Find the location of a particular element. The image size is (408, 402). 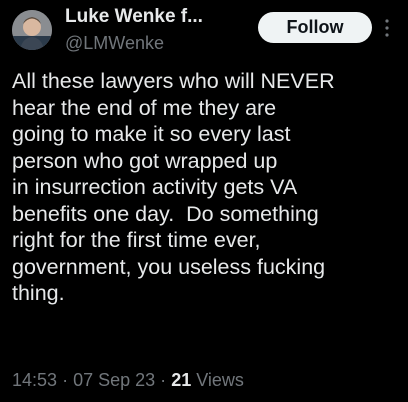

user-avatar-icon is located at coordinates (32, 30).